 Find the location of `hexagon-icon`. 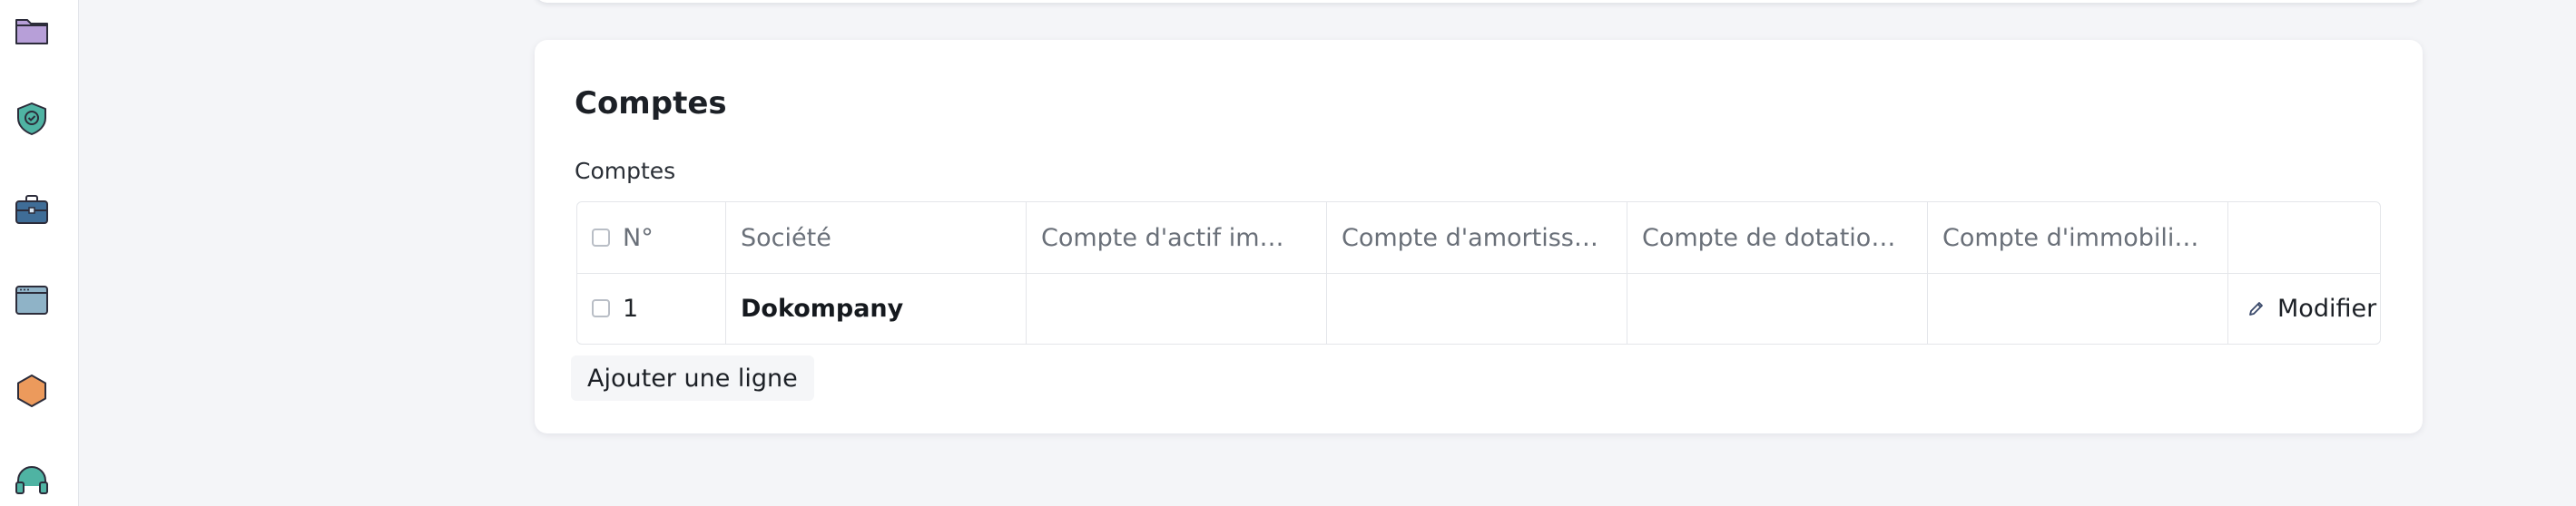

hexagon-icon is located at coordinates (32, 391).